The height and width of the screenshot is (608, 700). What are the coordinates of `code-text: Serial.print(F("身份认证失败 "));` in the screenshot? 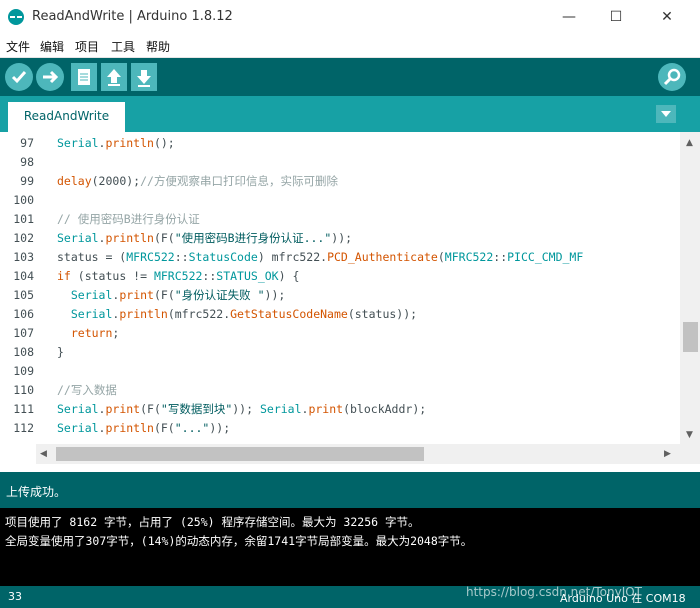 It's located at (171, 295).